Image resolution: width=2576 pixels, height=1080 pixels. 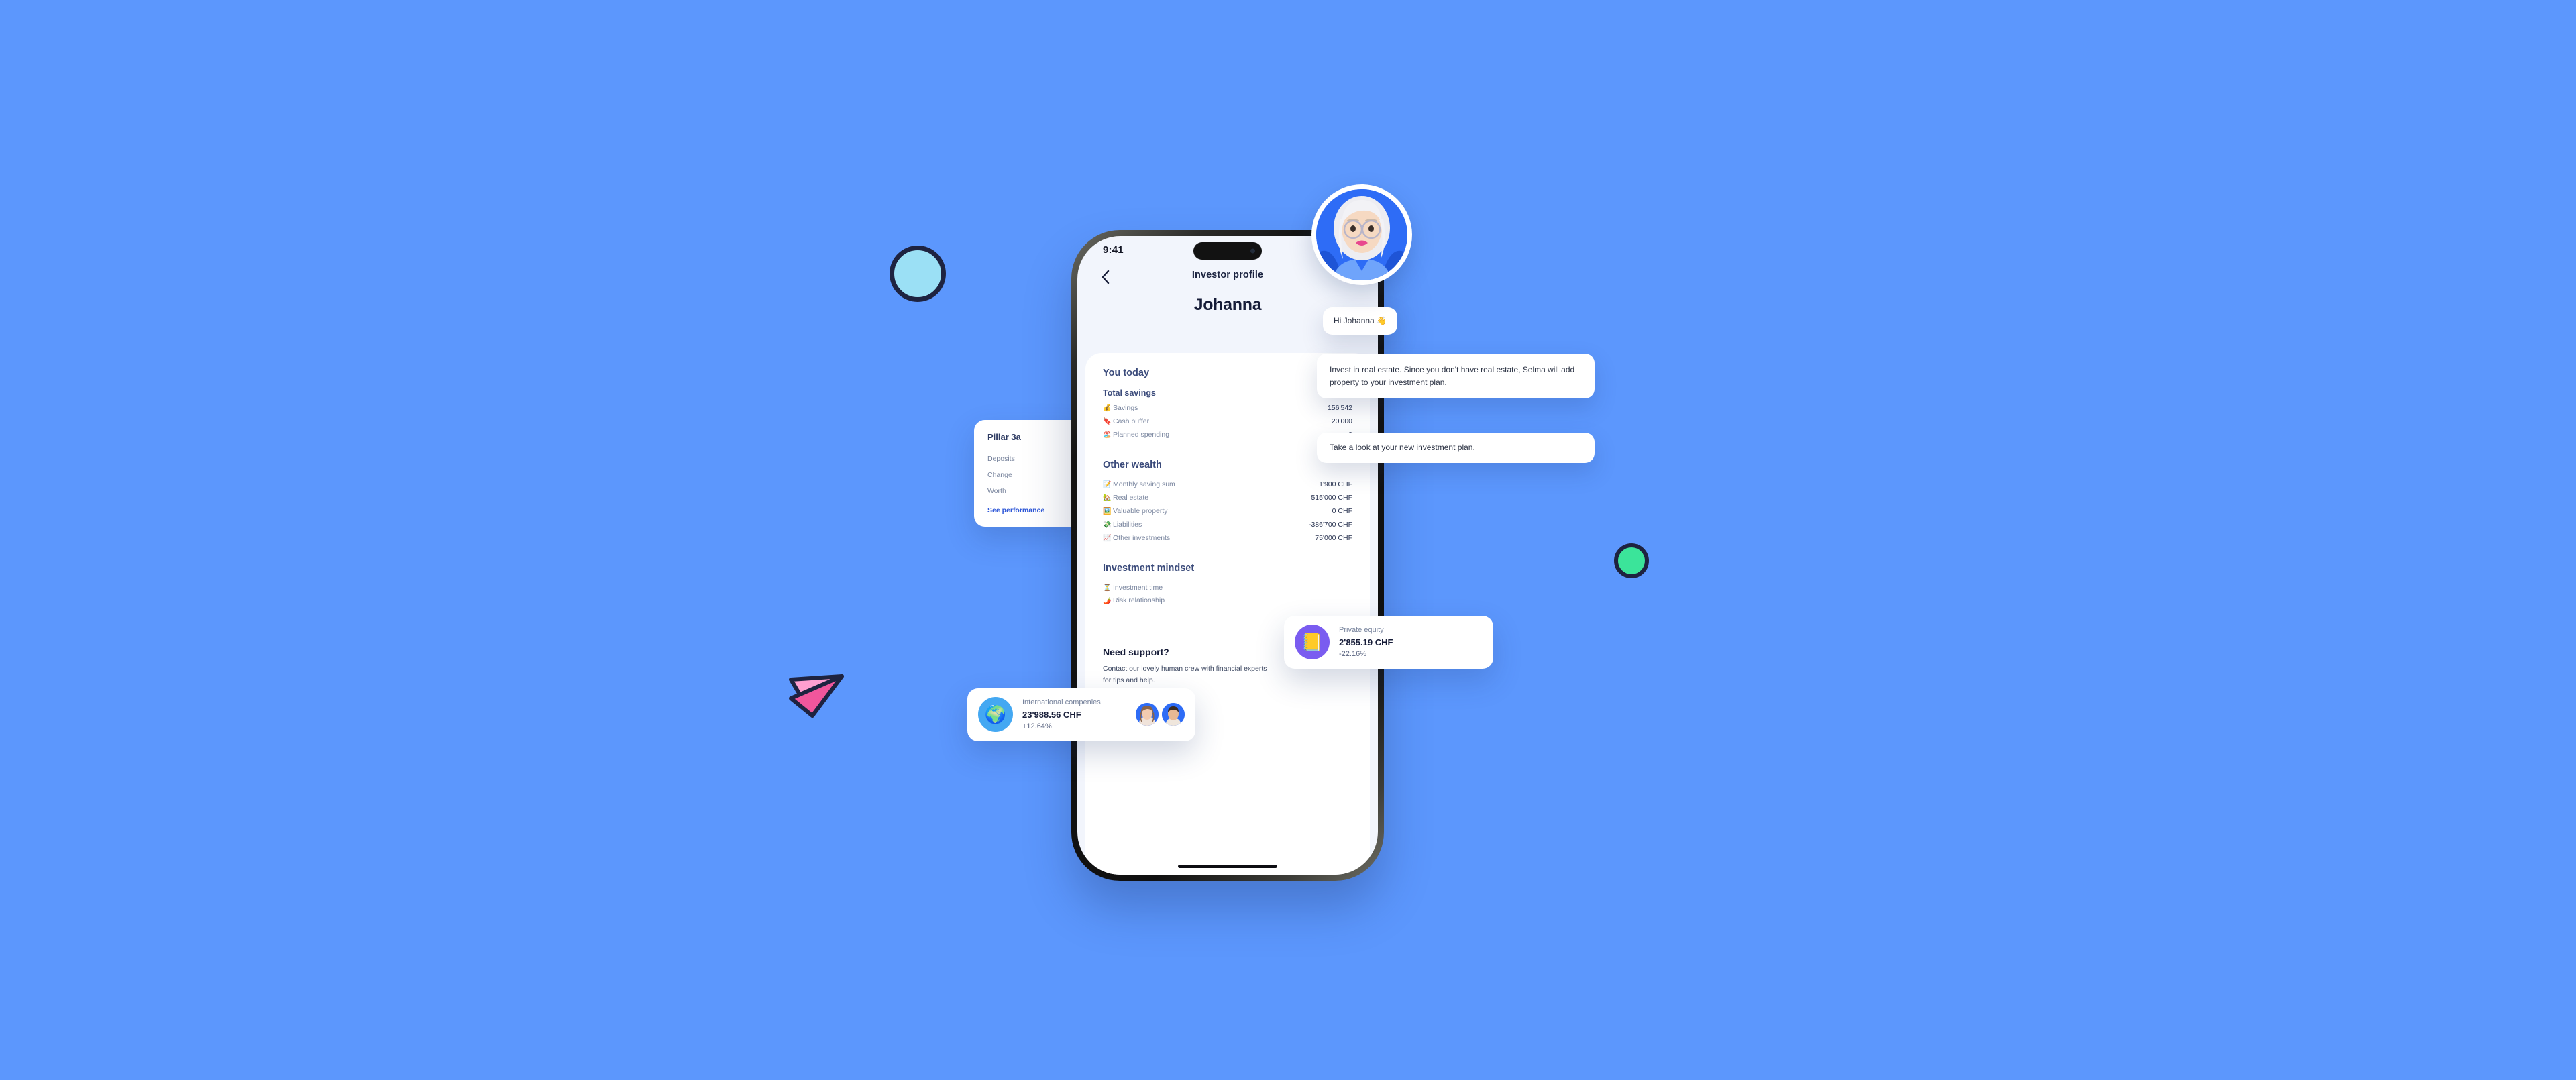 I want to click on section-title: Investment mindset, so click(x=1149, y=568).